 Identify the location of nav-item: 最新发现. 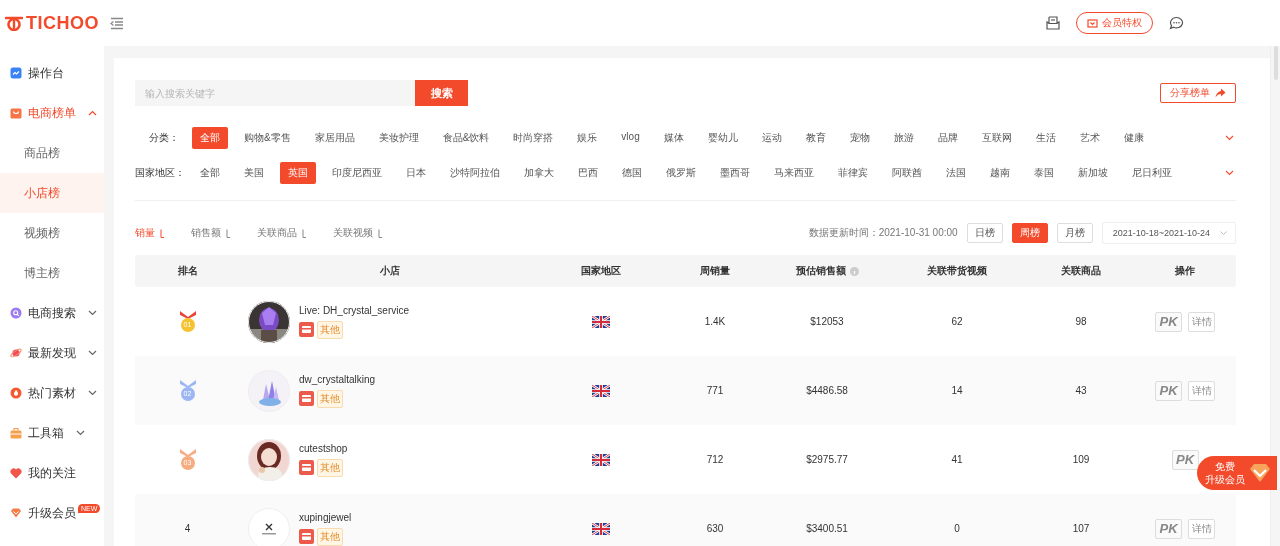
(52, 353).